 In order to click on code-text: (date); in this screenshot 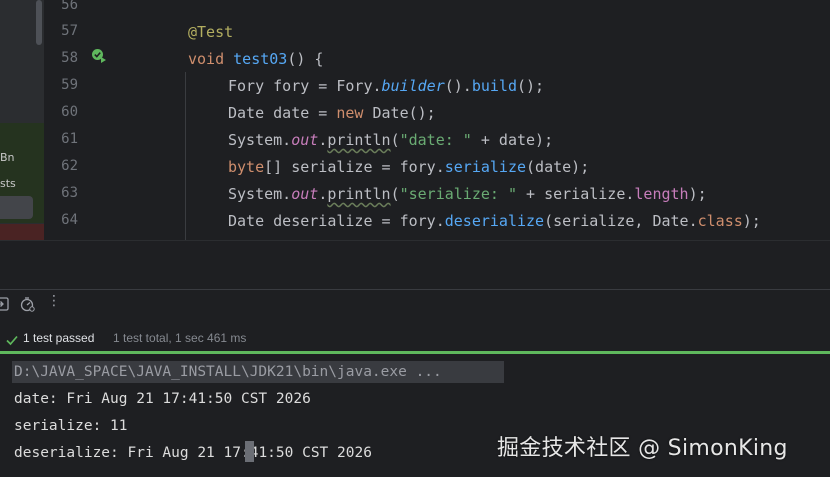, I will do `click(558, 167)`.